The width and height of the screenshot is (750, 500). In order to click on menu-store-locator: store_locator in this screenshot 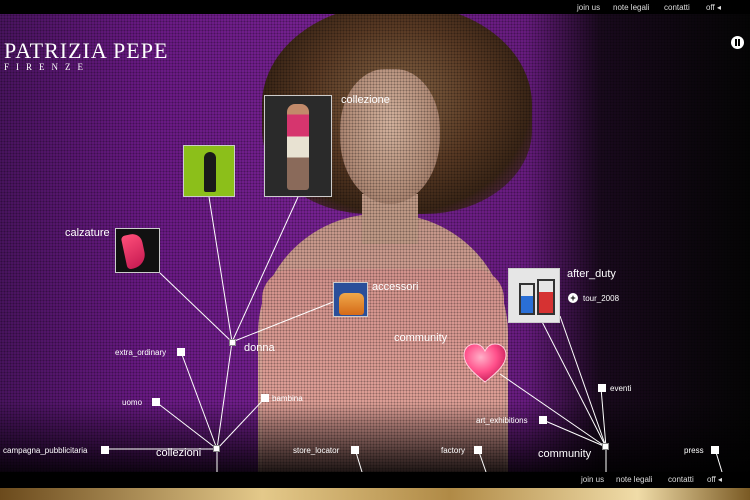, I will do `click(316, 450)`.